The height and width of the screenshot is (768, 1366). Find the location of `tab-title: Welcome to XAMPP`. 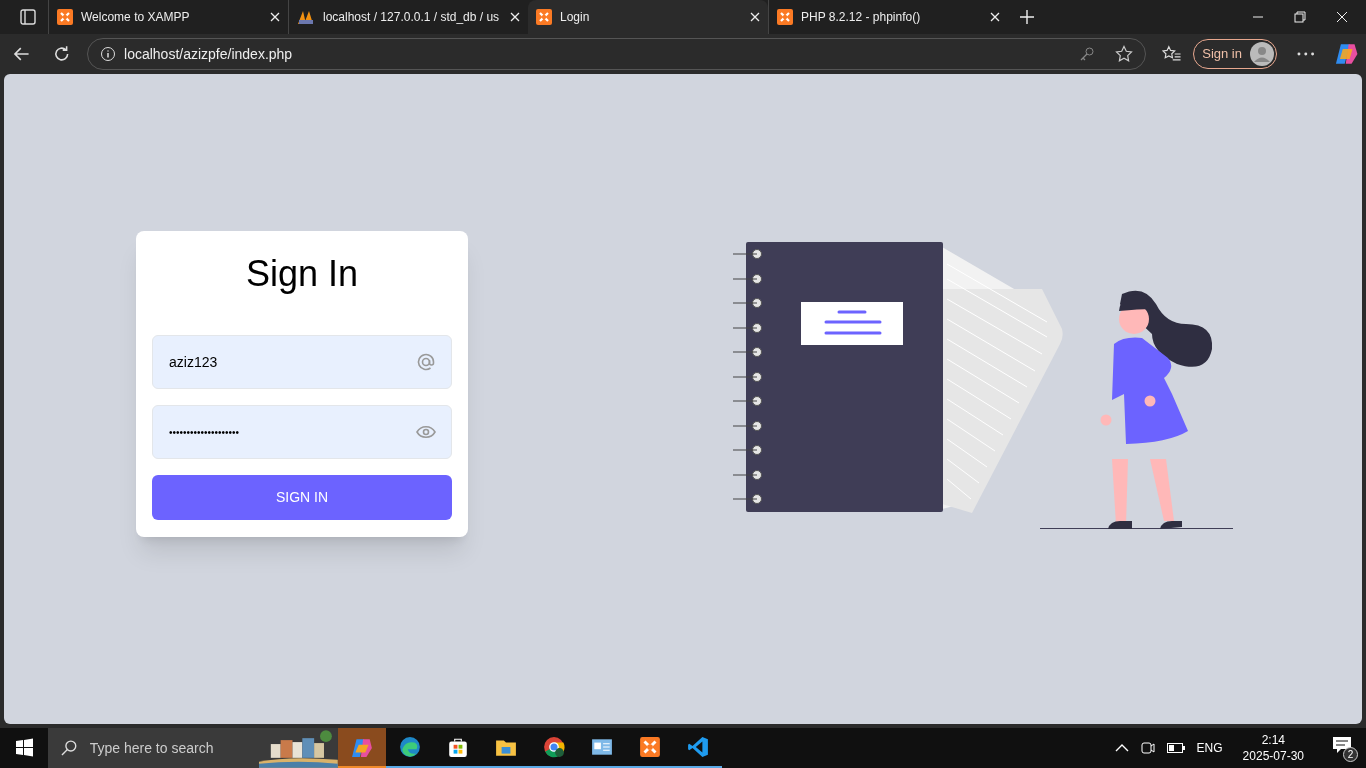

tab-title: Welcome to XAMPP is located at coordinates (136, 17).